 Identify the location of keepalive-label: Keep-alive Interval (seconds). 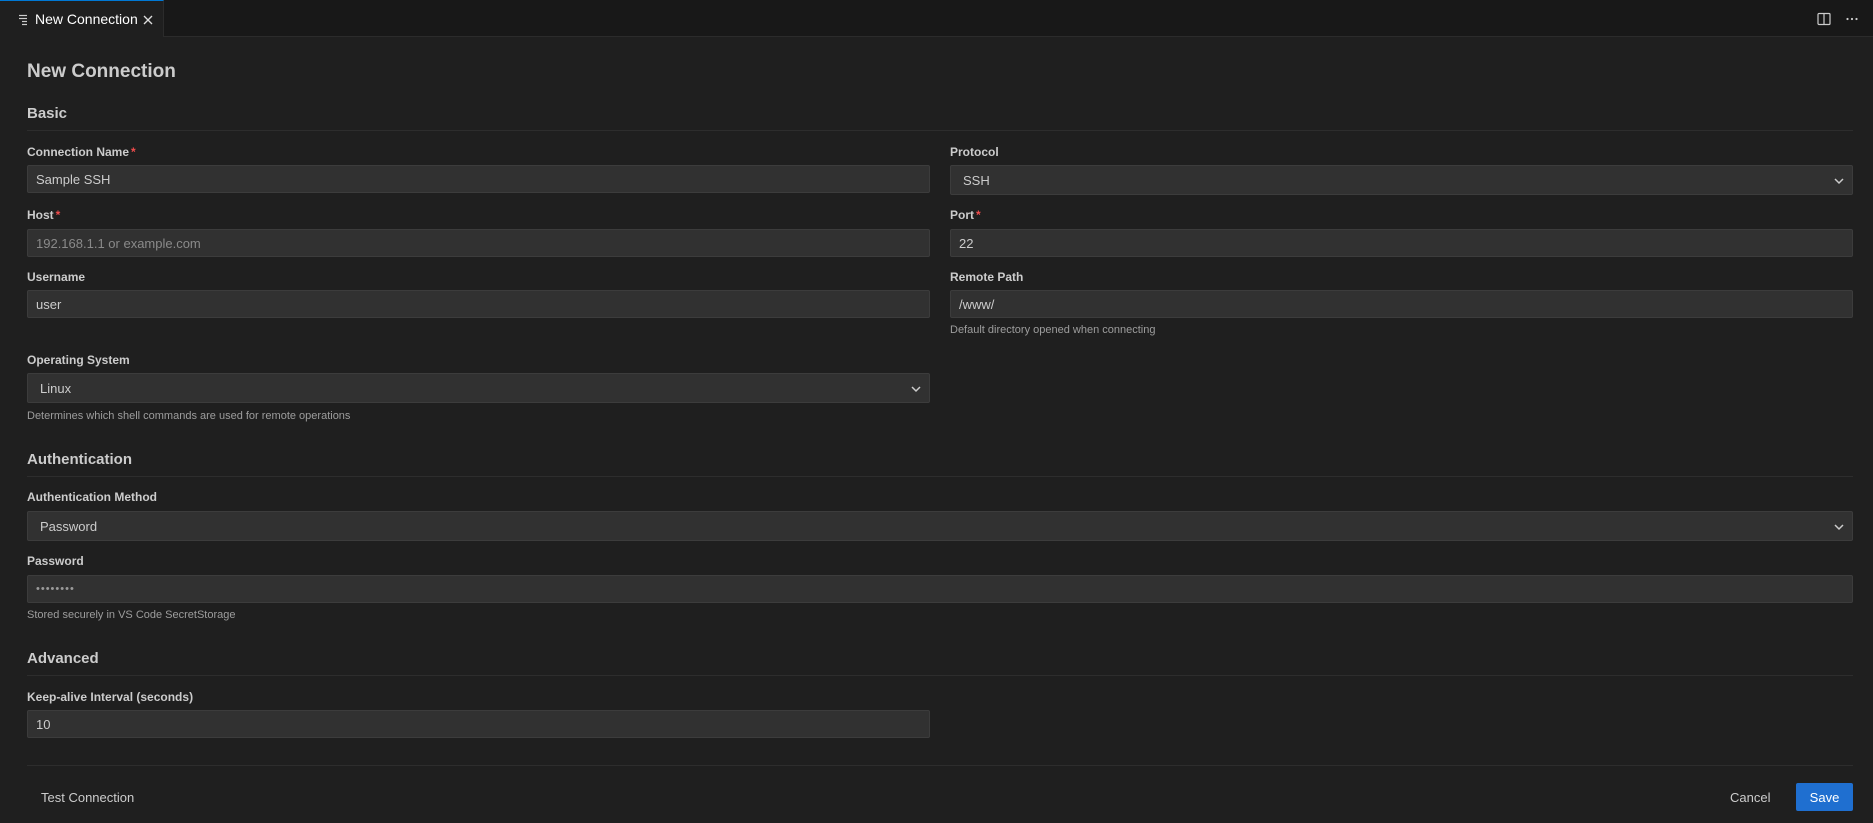
(110, 697).